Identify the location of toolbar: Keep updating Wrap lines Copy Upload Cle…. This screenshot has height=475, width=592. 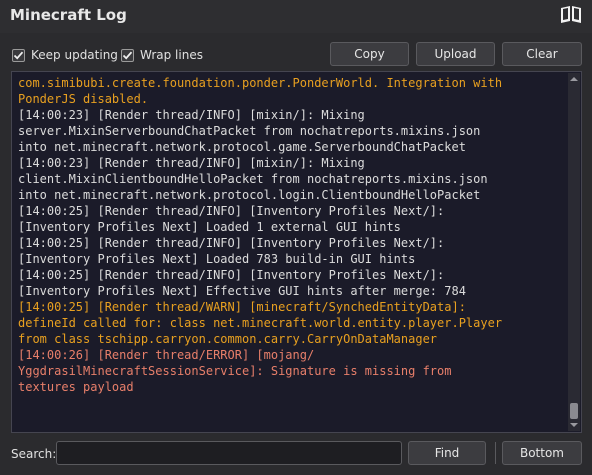
(296, 55).